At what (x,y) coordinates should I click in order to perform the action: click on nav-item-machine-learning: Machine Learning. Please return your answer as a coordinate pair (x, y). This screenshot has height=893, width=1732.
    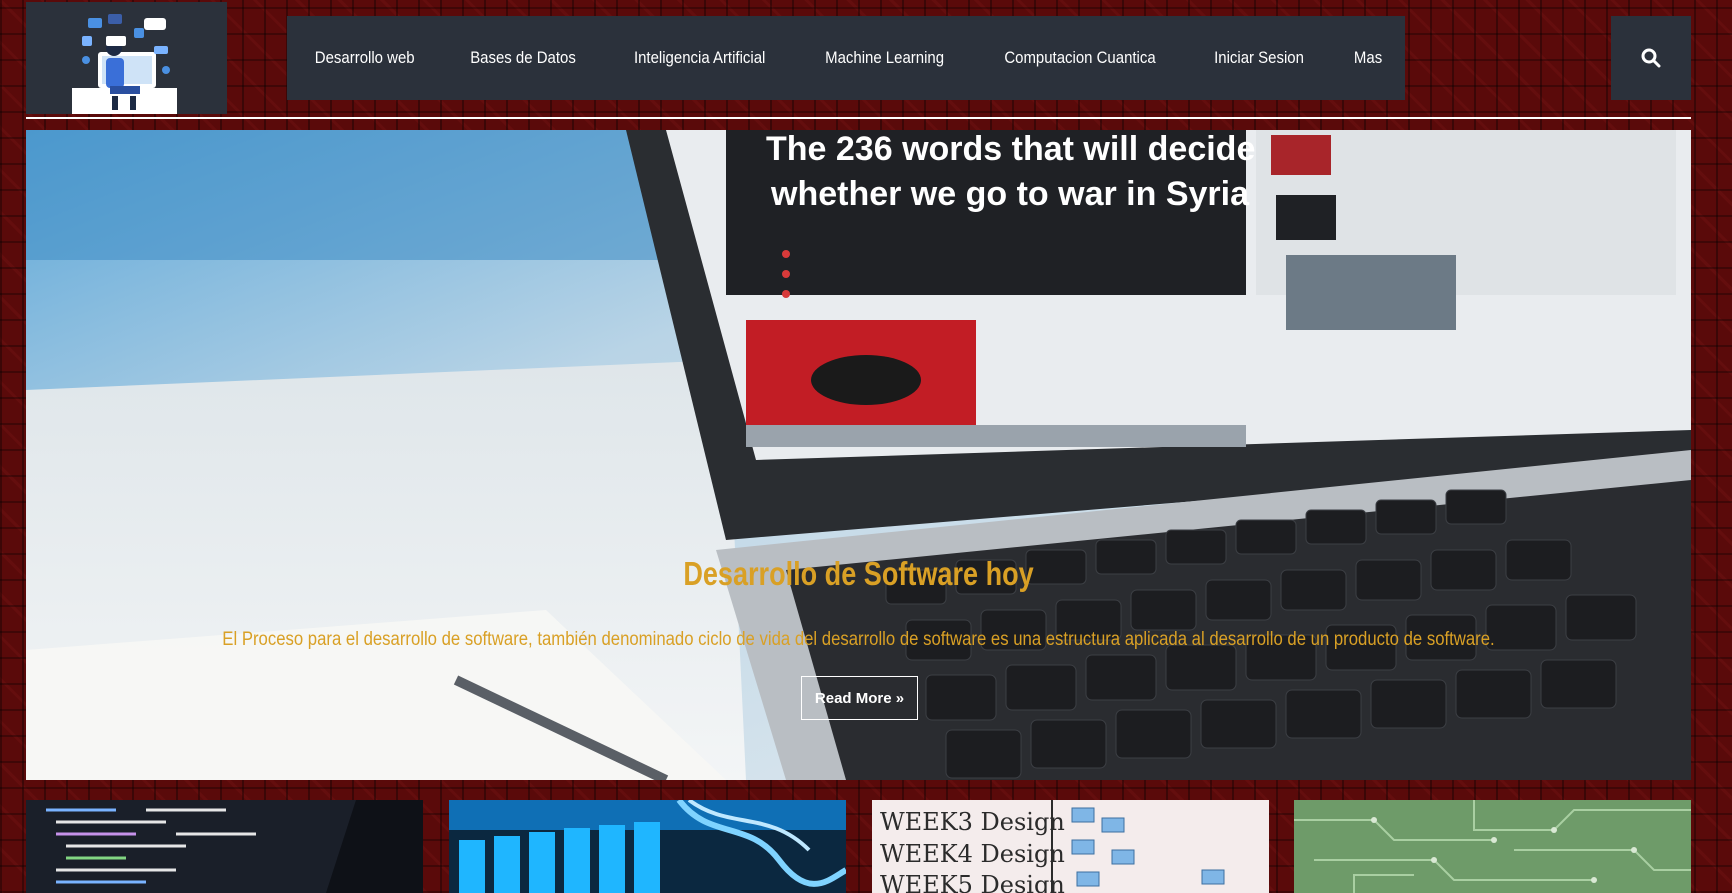
    Looking at the image, I should click on (884, 58).